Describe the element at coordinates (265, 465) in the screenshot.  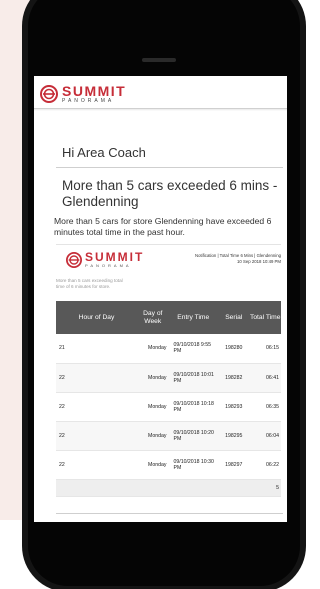
I see `cell-total-time: 06:22` at that location.